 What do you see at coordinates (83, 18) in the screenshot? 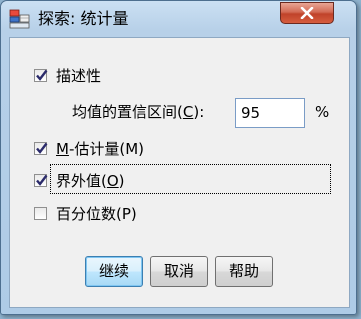
I see `window-title: 探索: 统计量` at bounding box center [83, 18].